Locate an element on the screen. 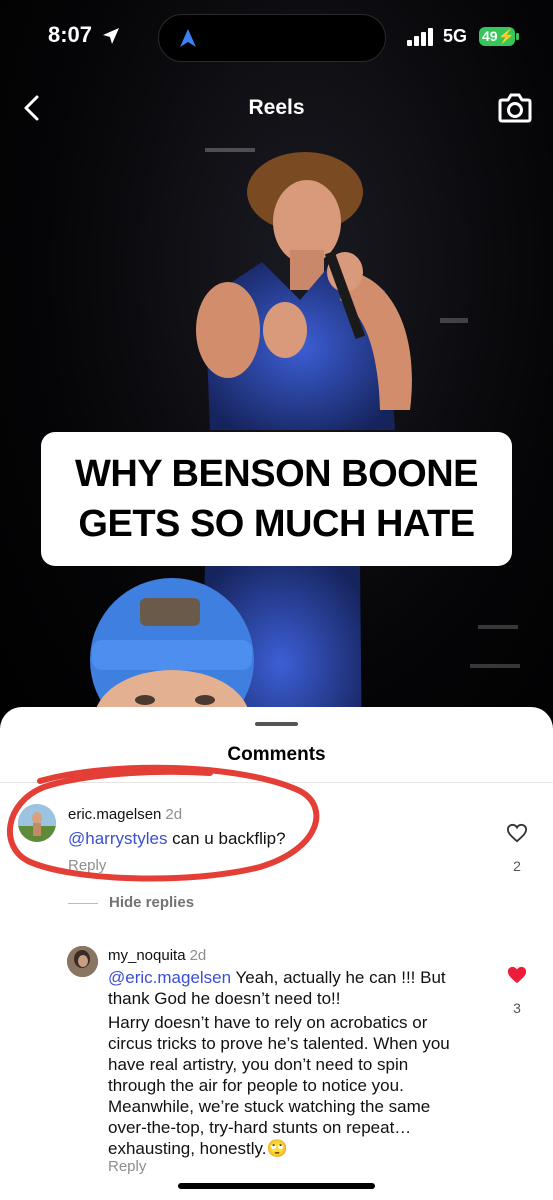 The width and height of the screenshot is (553, 1200). camera-icon is located at coordinates (515, 108).